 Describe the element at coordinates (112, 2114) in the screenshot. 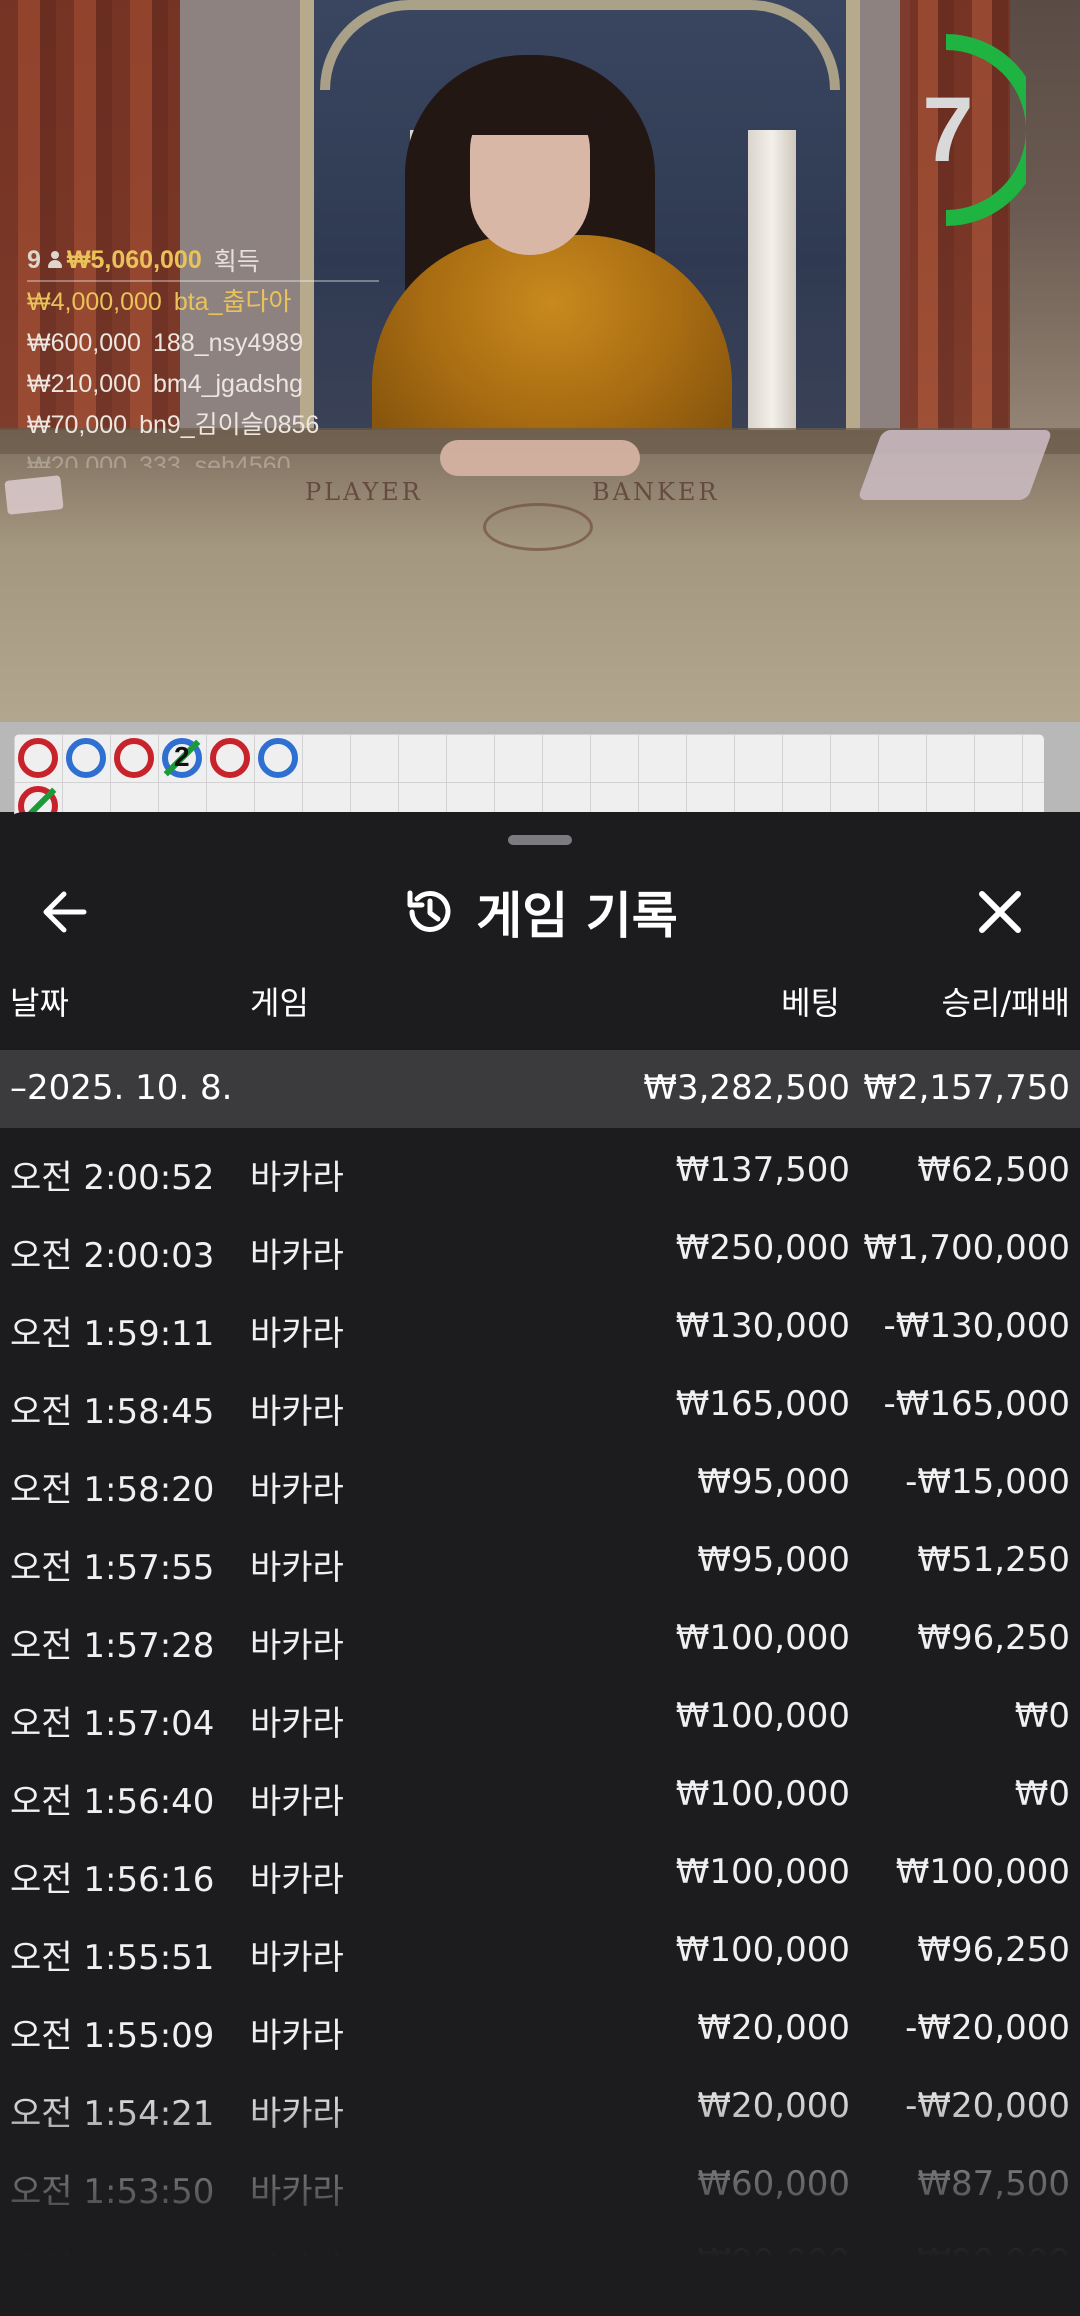

I see `row-time: 오전 1:54:21` at that location.